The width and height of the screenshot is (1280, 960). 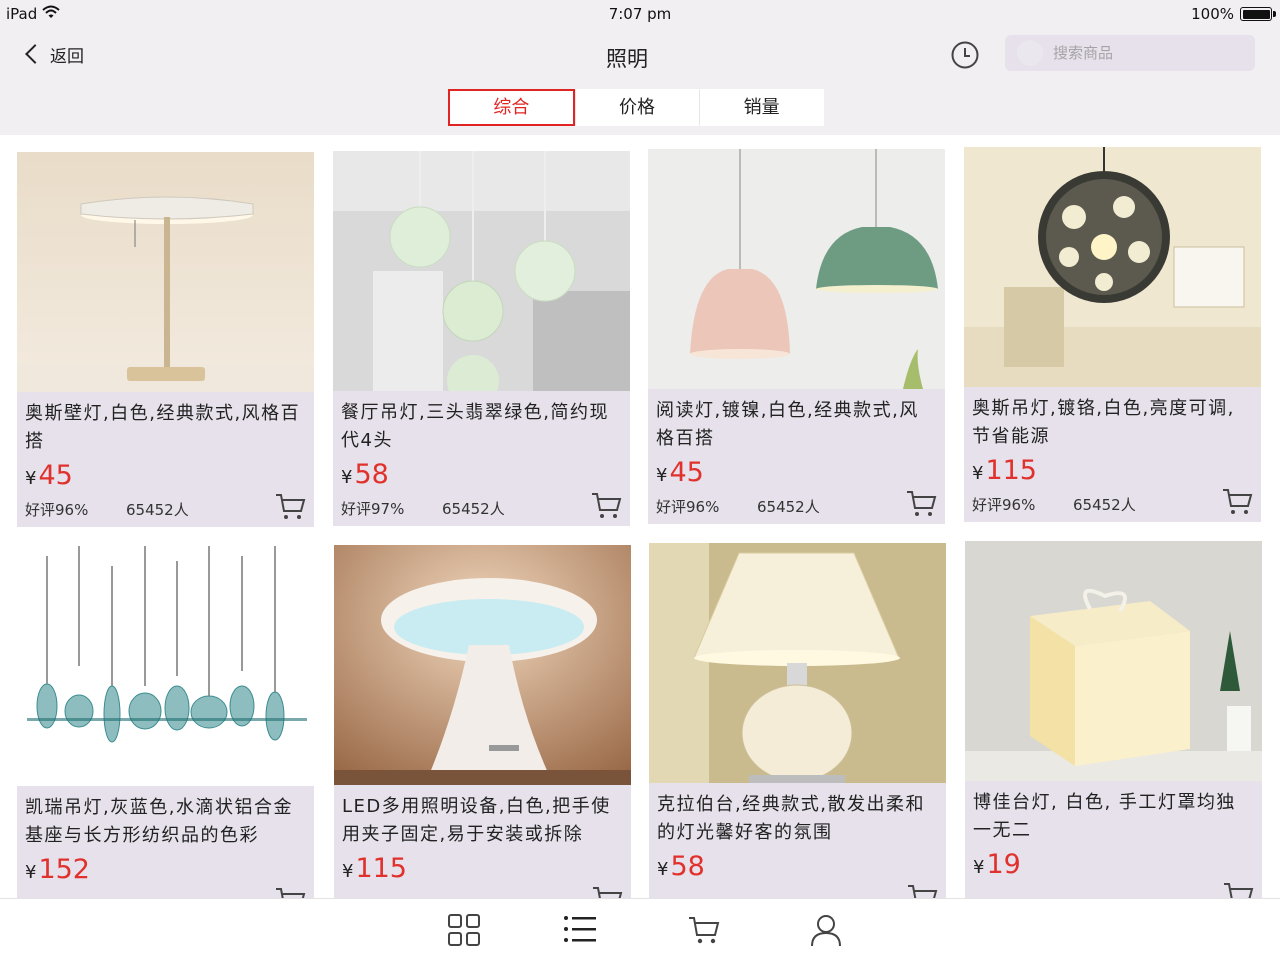 I want to click on product-name: 博佳台灯, 白色, 手工灯罩均独一无二, so click(x=1104, y=816).